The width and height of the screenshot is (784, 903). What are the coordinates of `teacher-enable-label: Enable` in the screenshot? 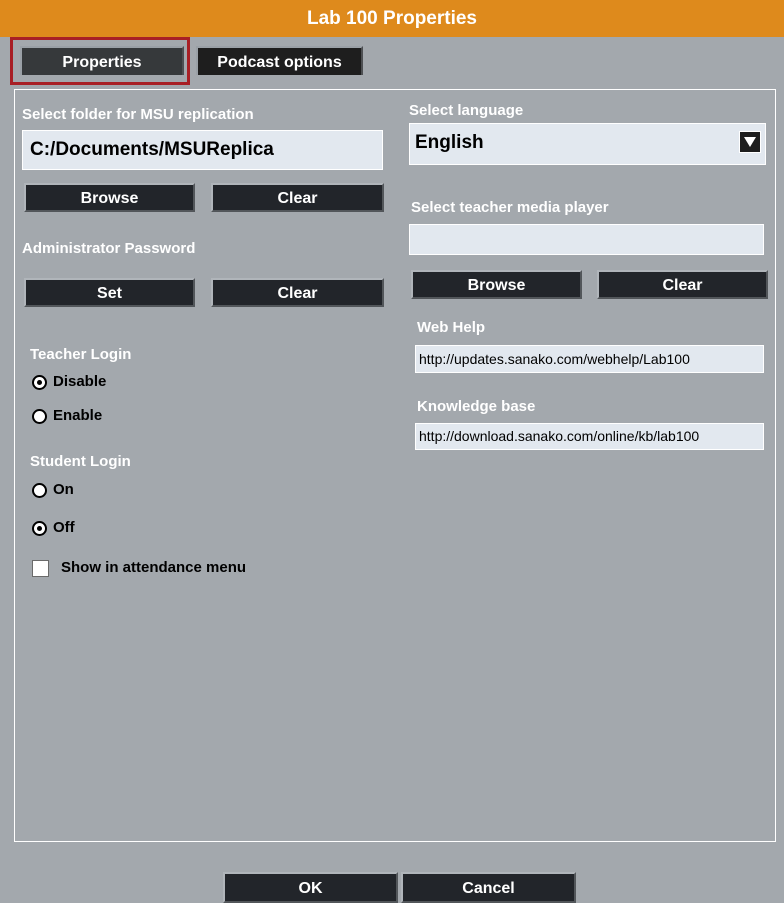 It's located at (78, 415).